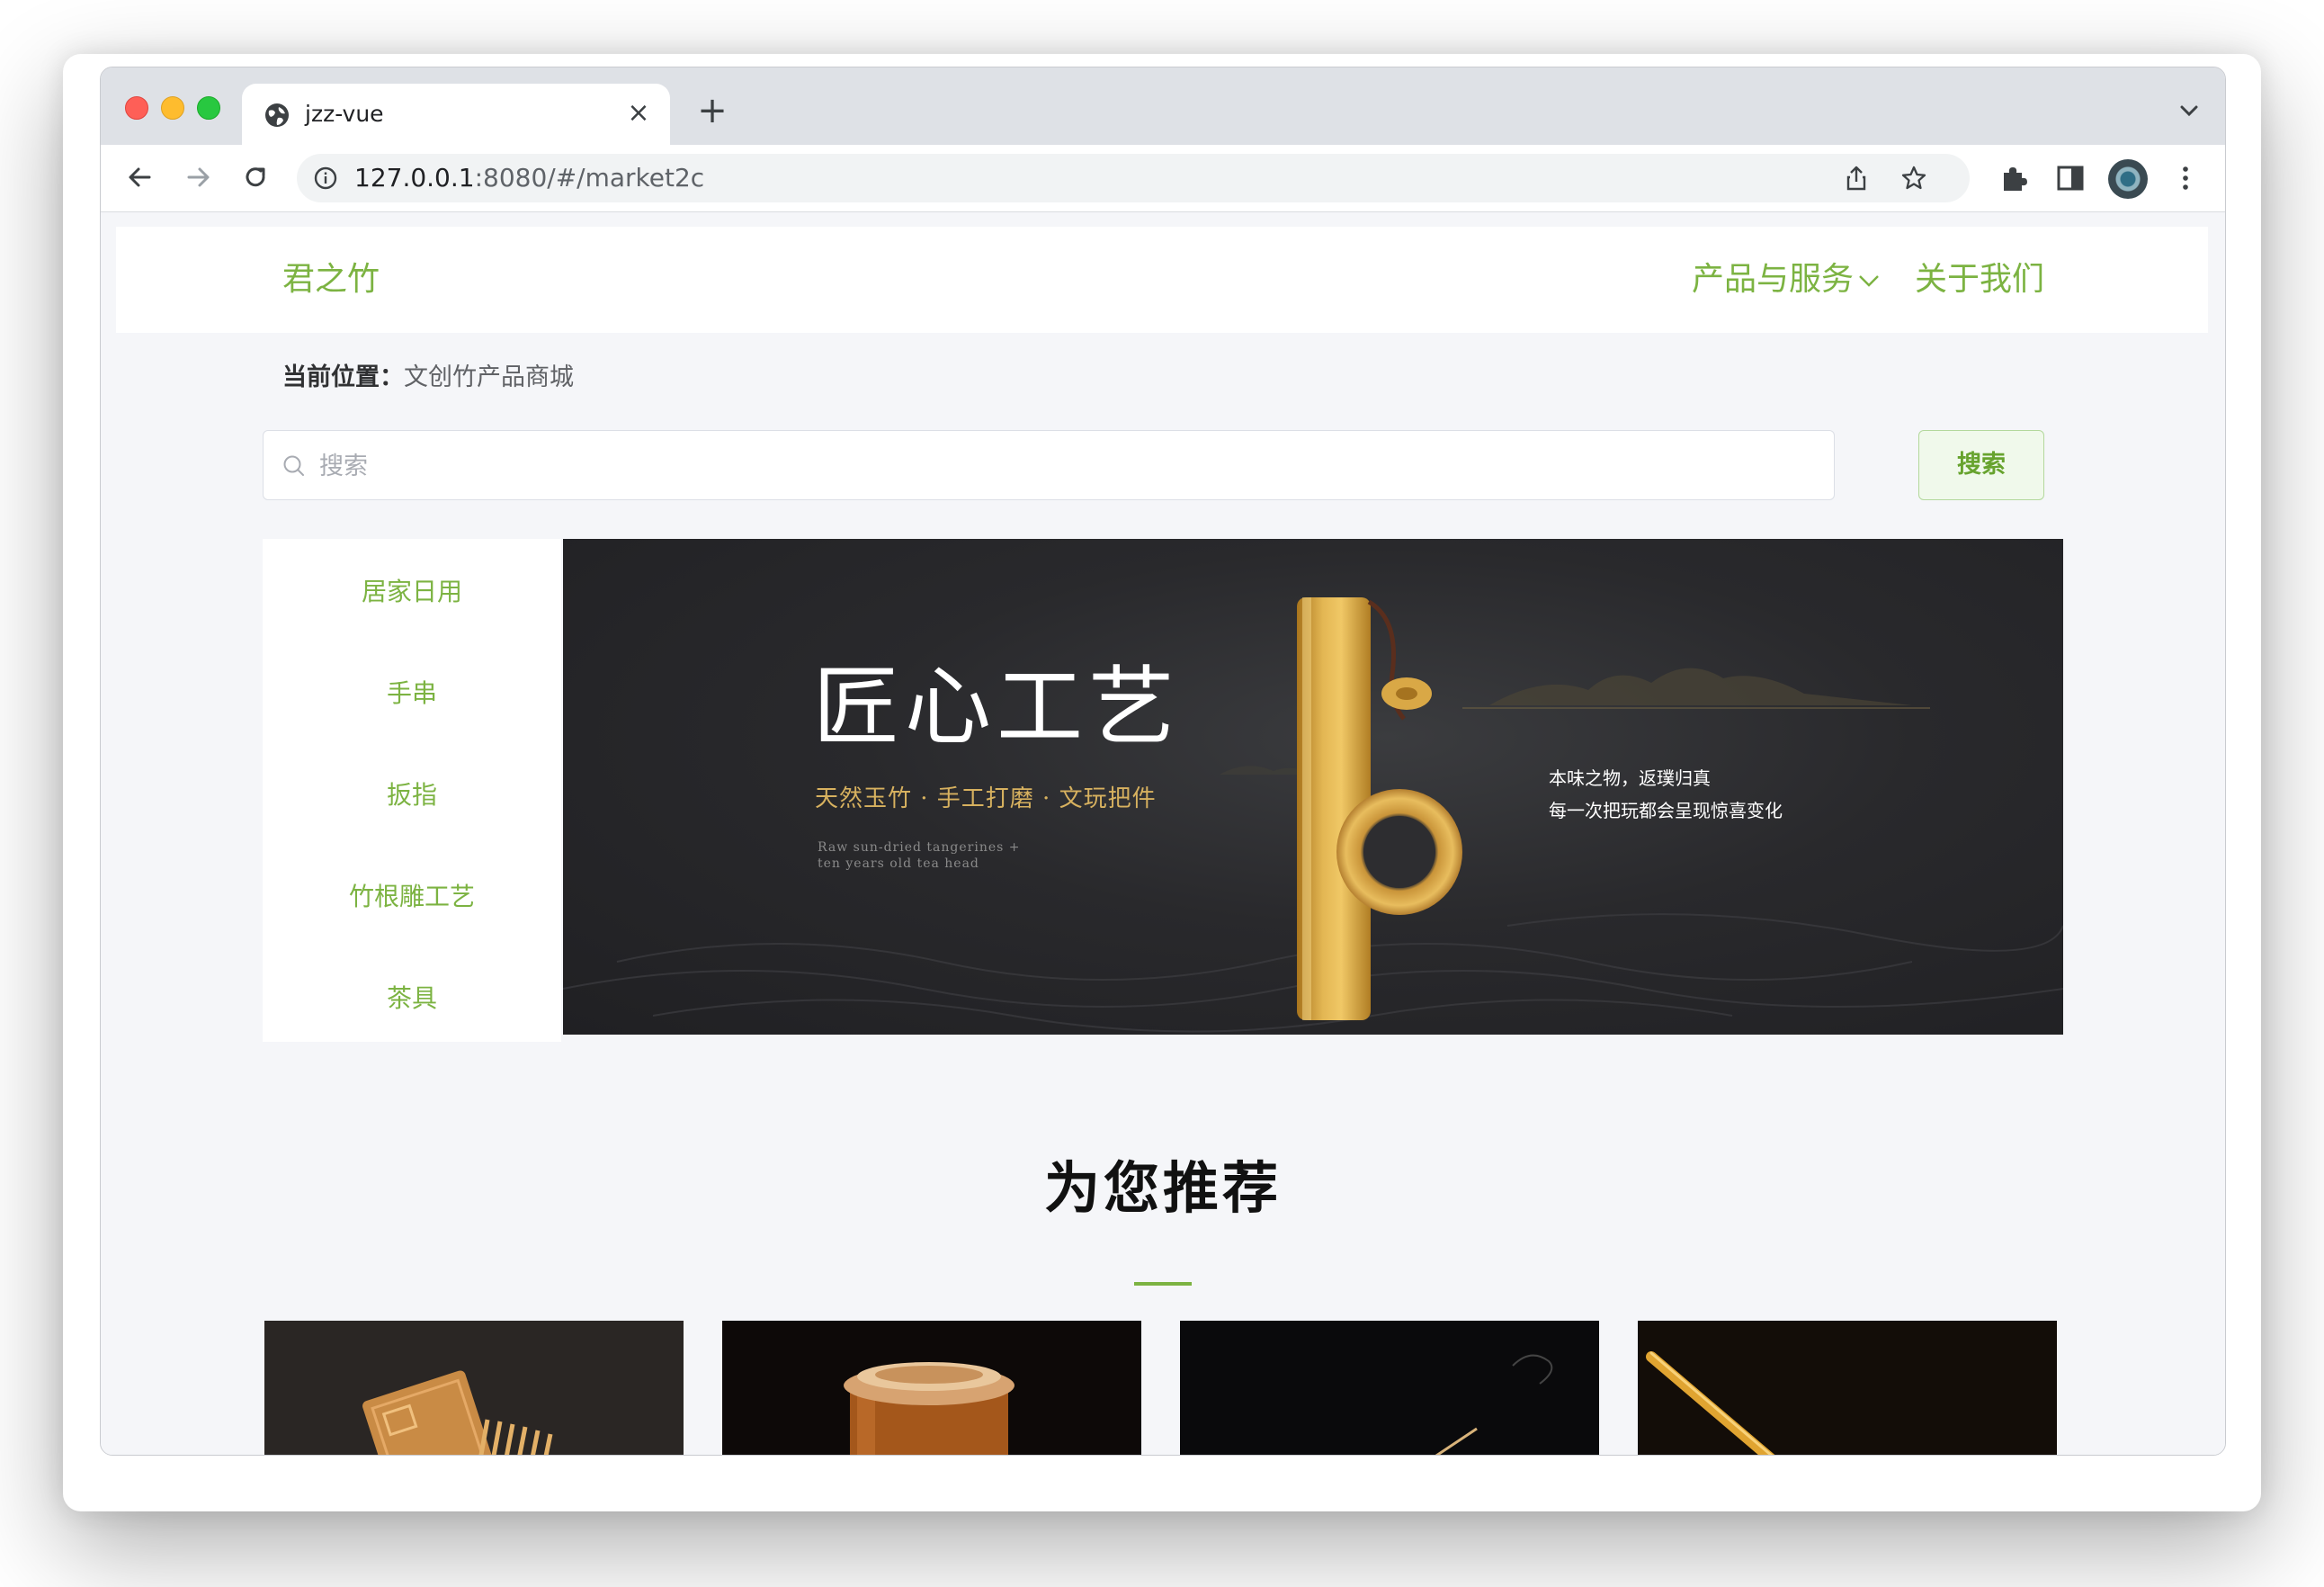  Describe the element at coordinates (986, 799) in the screenshot. I see `banner-subtitle: 天然玉竹 · 手工打磨 · 文玩把件` at that location.